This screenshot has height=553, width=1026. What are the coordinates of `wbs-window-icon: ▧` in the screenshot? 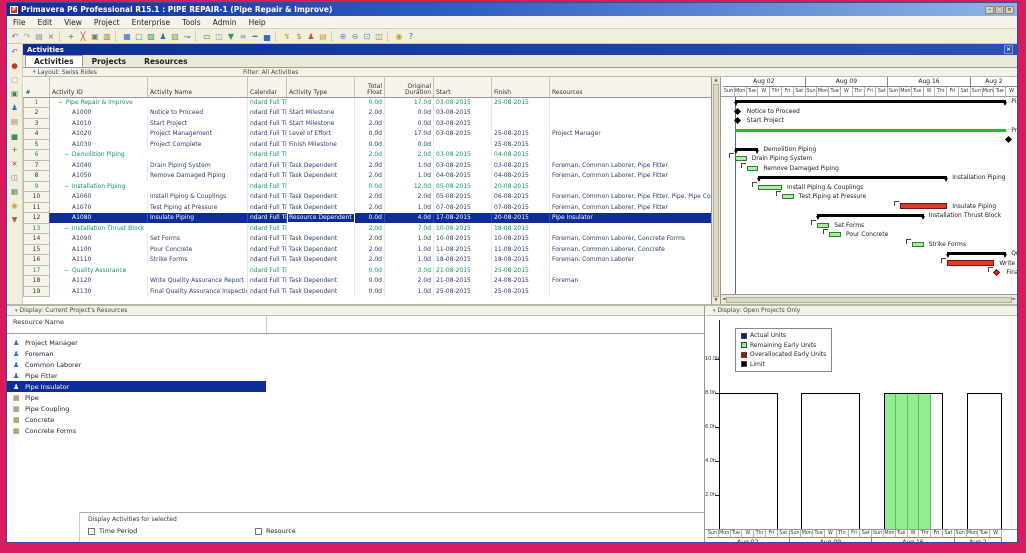 It's located at (151, 36).